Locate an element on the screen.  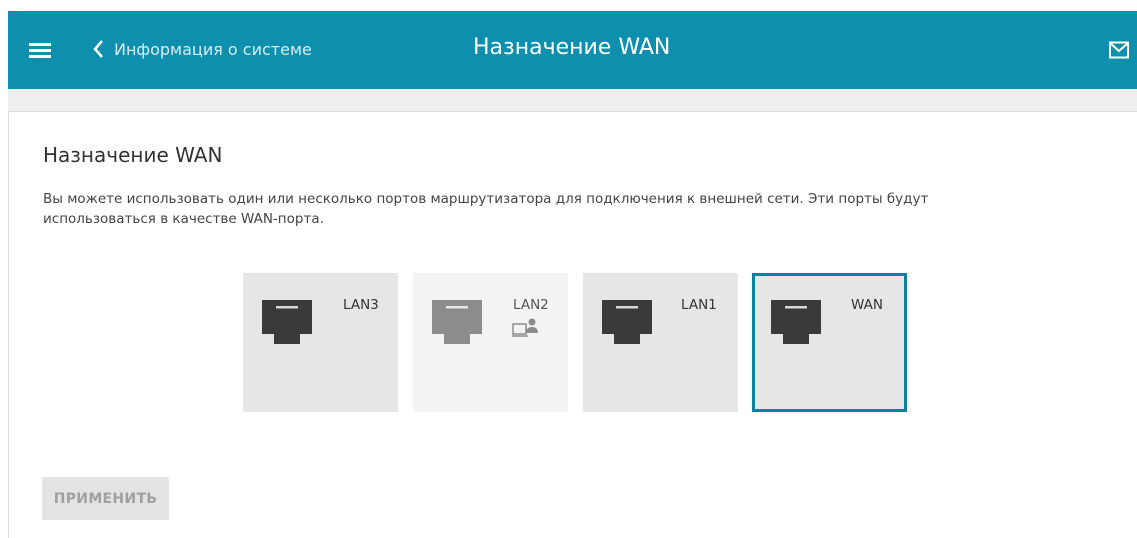
chevron-left-icon is located at coordinates (98, 49).